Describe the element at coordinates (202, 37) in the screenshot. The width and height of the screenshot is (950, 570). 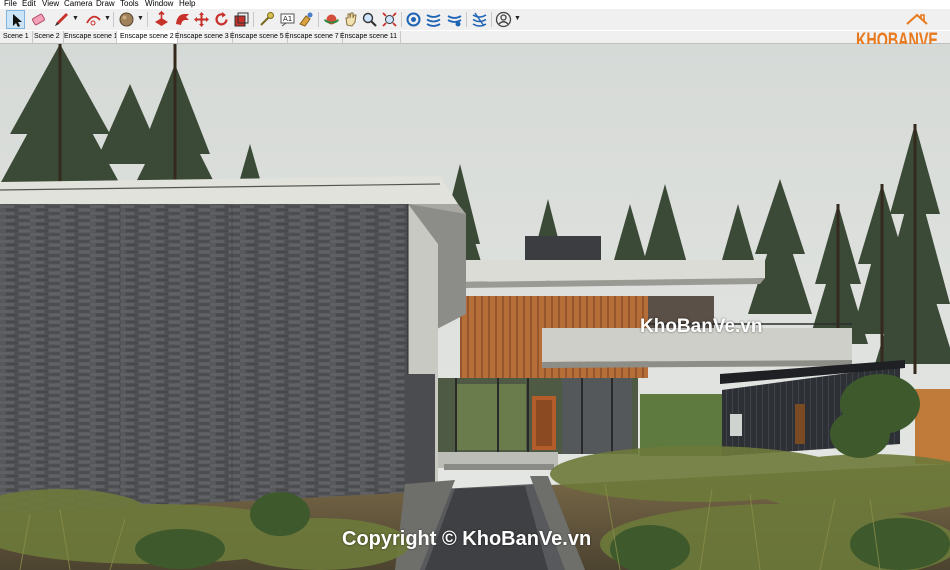
I see `tab-enscape-scene-3: Enscape scene 3` at that location.